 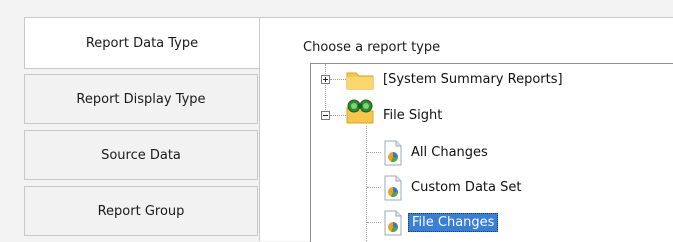 I want to click on tab-report-display-type: Report Display Type, so click(x=141, y=99).